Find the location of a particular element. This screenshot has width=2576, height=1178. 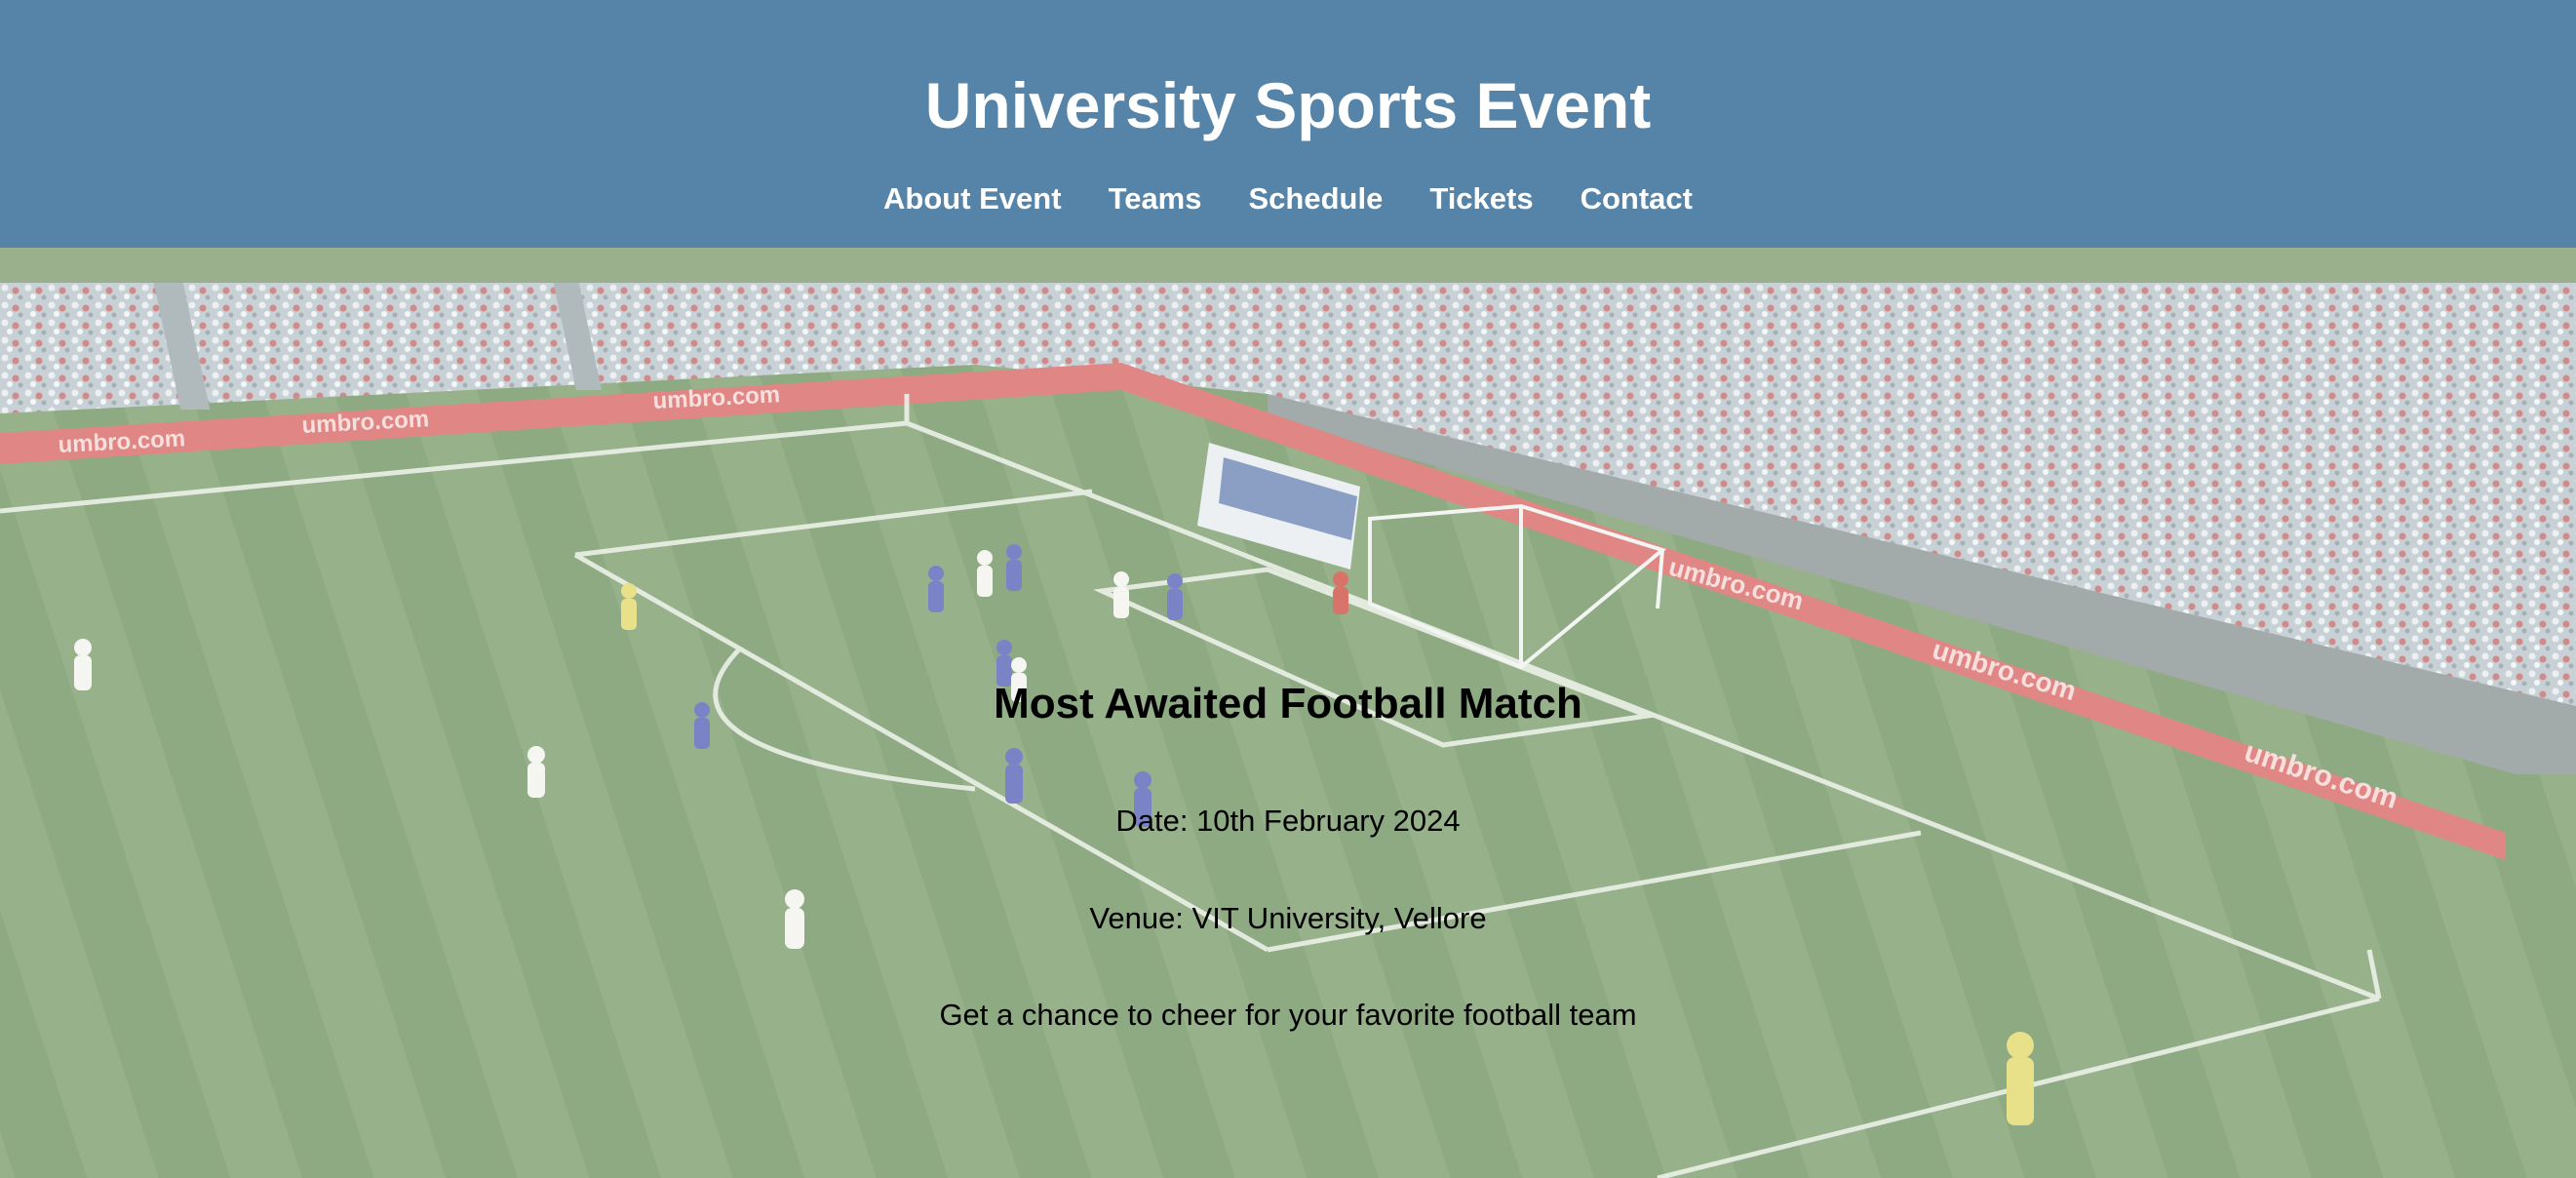

event-heading: Most Awaited Football Match is located at coordinates (1288, 703).